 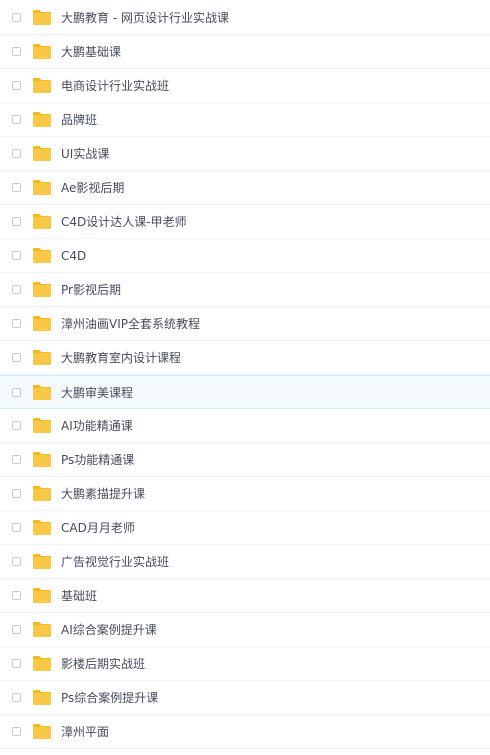 I want to click on file-name: 大鹏教育室内设计课程, so click(x=121, y=358).